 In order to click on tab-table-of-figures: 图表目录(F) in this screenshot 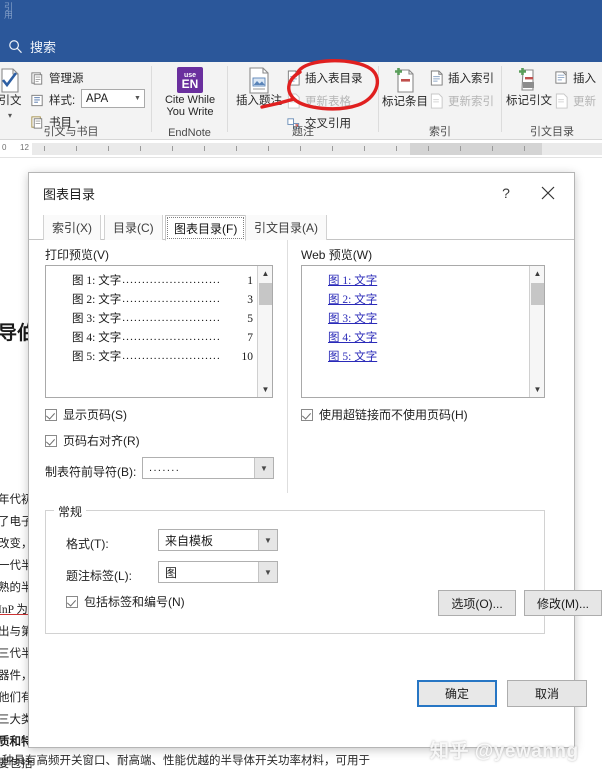, I will do `click(206, 228)`.